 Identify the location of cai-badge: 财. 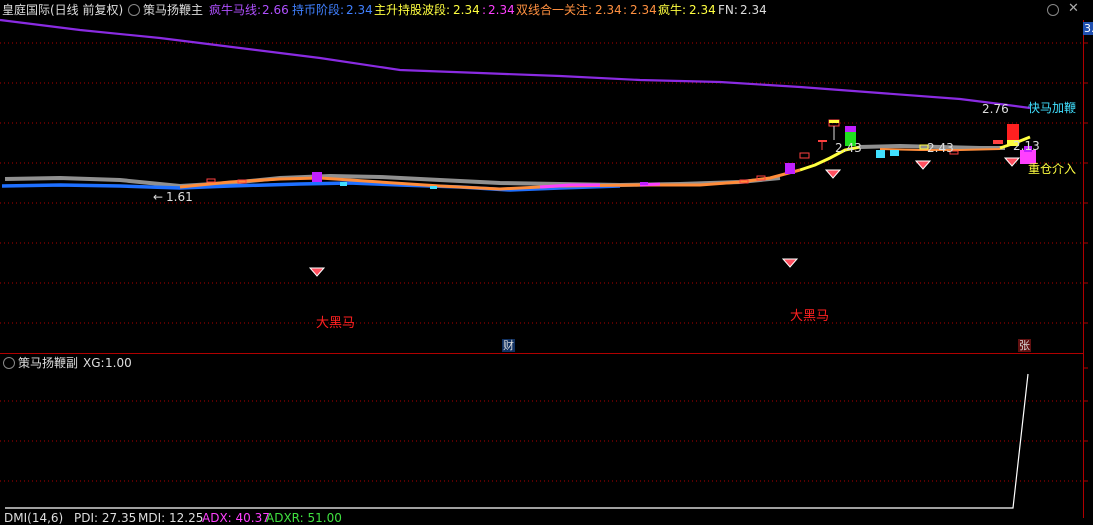
(508, 345).